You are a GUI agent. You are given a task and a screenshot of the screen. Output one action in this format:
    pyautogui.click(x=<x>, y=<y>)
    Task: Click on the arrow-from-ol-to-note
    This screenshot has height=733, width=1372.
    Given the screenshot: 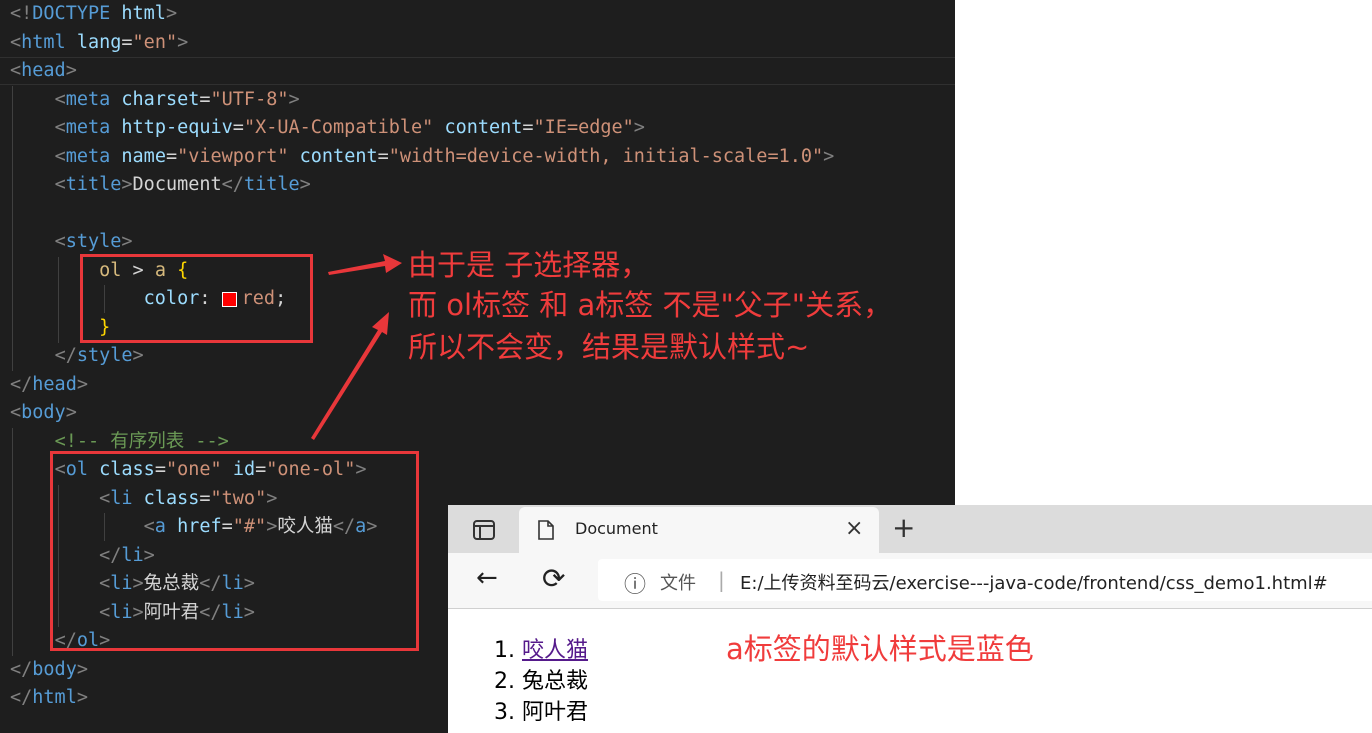 What is the action you would take?
    pyautogui.click(x=350, y=376)
    